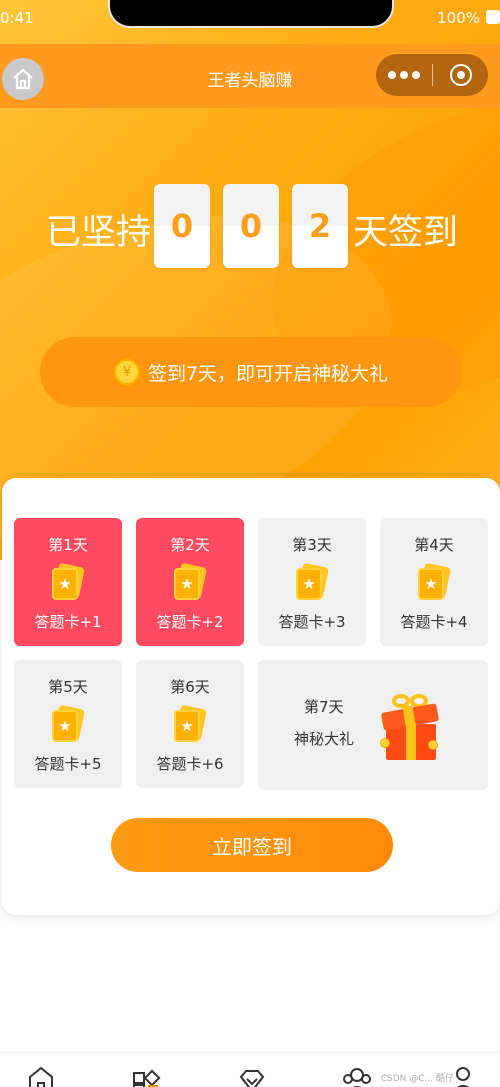  What do you see at coordinates (357, 1075) in the screenshot?
I see `group-icon` at bounding box center [357, 1075].